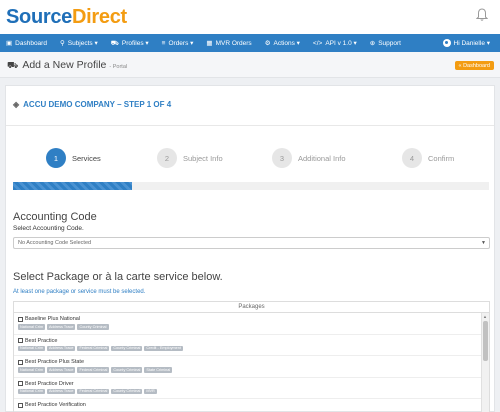 The width and height of the screenshot is (500, 412). I want to click on accounting-code-select: No Accounting Code Selected ▼, so click(251, 243).